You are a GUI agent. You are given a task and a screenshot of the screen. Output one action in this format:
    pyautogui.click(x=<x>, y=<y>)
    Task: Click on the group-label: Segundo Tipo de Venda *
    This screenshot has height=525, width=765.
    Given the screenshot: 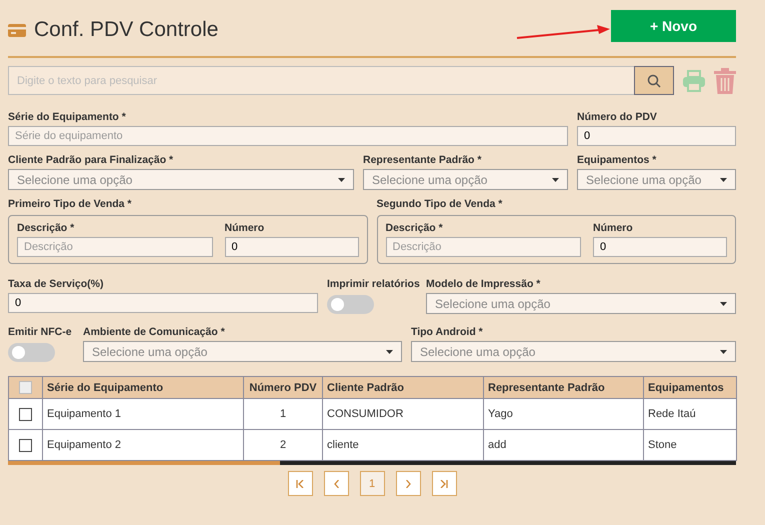 What is the action you would take?
    pyautogui.click(x=440, y=205)
    